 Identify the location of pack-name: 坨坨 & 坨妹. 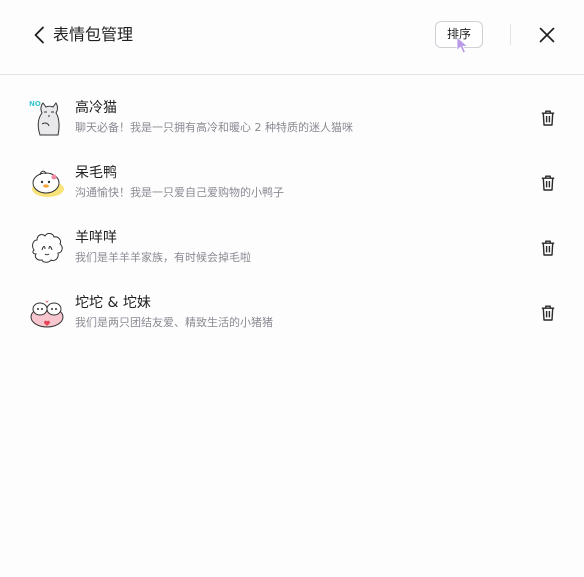
(113, 303).